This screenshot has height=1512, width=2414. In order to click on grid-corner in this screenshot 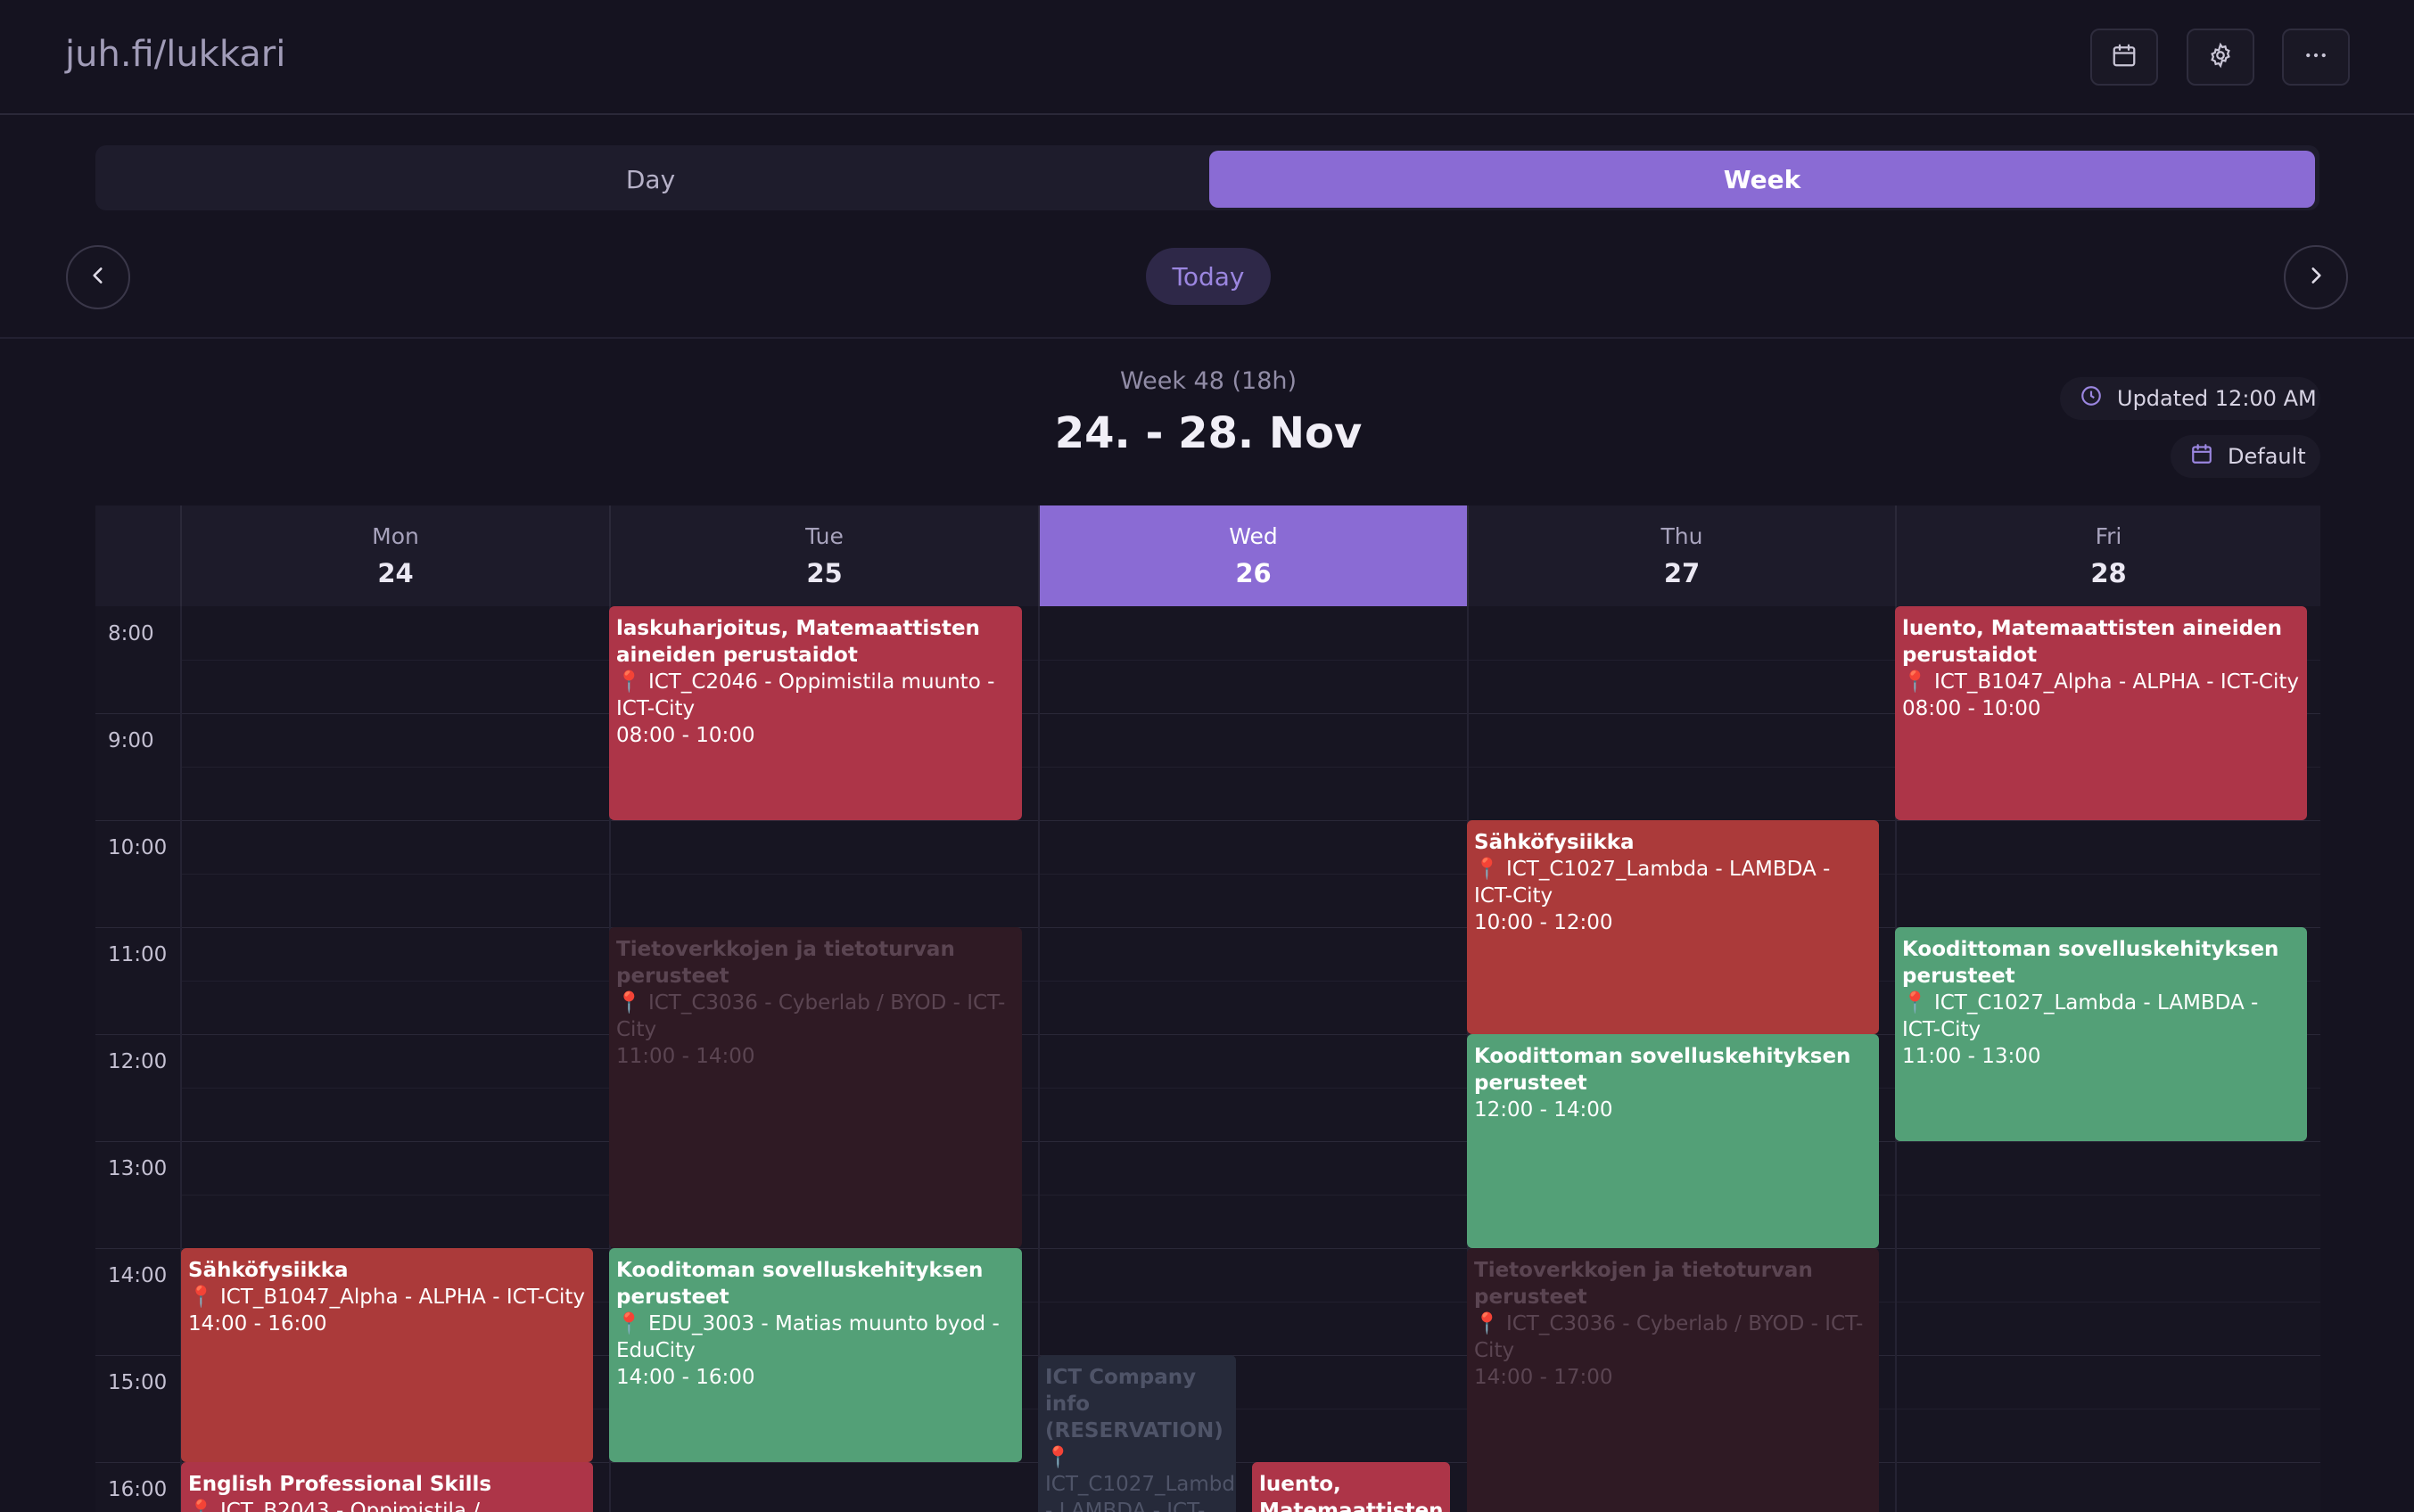, I will do `click(138, 555)`.